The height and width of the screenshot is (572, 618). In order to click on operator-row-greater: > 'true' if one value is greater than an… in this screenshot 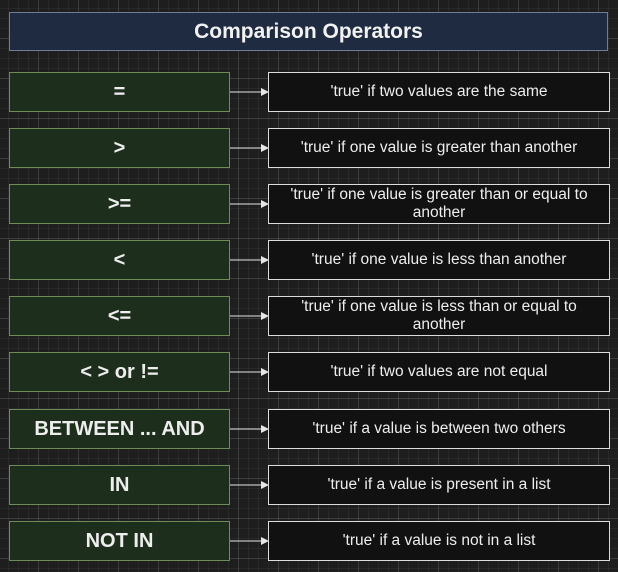, I will do `click(309, 148)`.